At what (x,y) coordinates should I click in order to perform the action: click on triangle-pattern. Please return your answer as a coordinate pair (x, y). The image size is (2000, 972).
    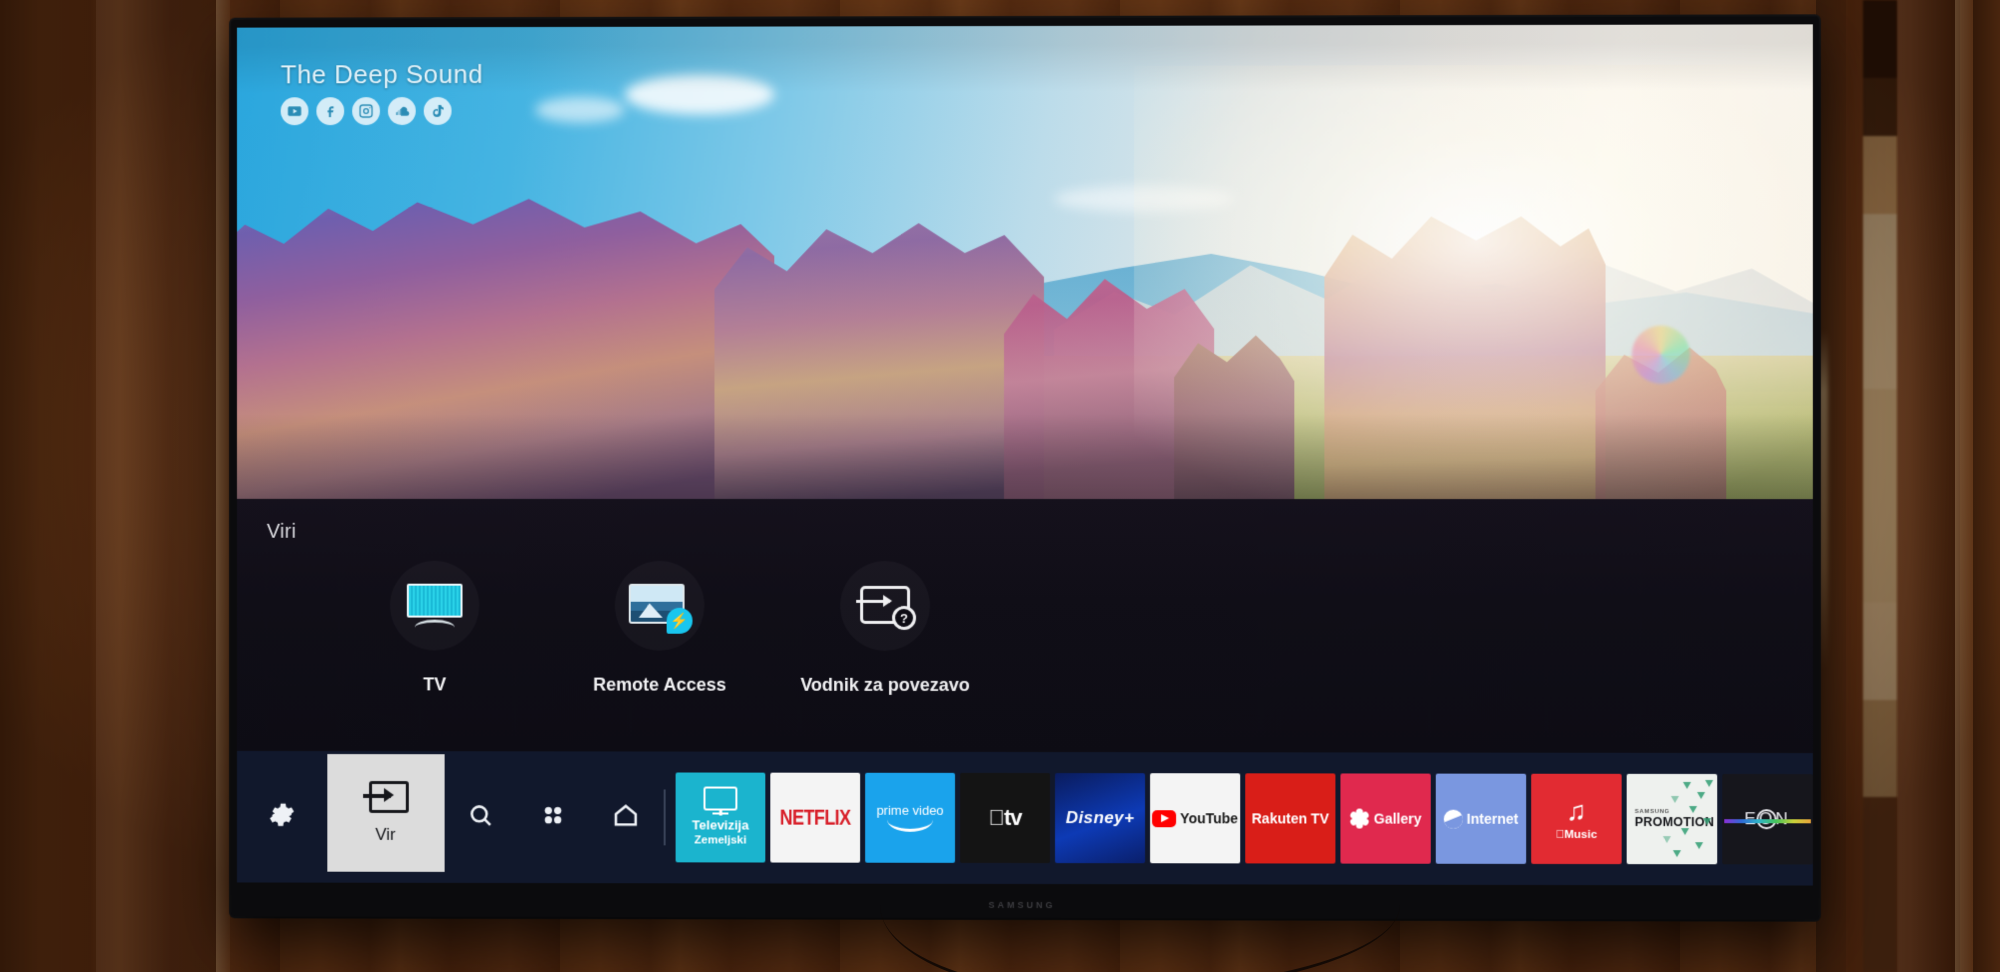
    Looking at the image, I should click on (1672, 819).